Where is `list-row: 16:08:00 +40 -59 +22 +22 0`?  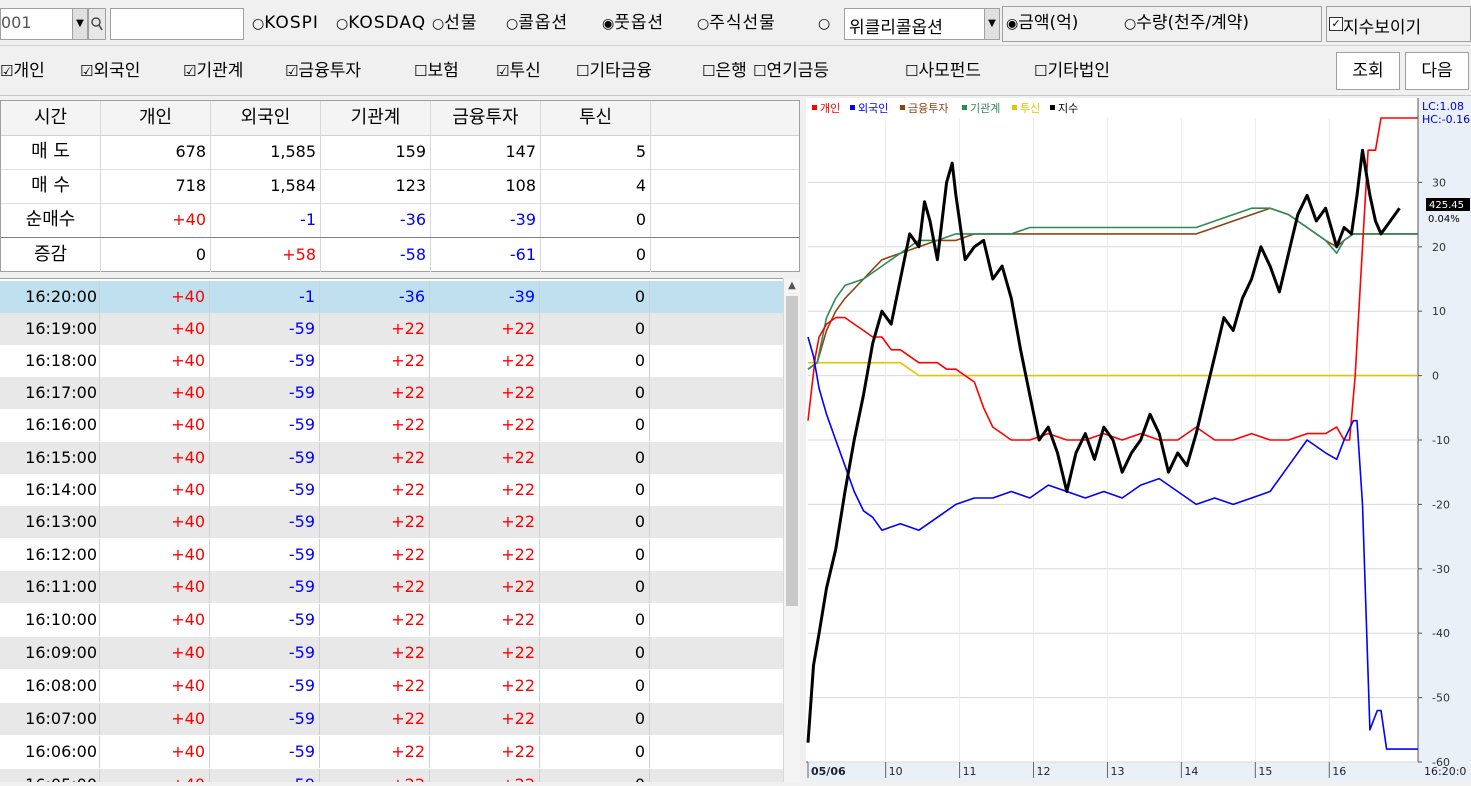
list-row: 16:08:00 +40 -59 +22 +22 0 is located at coordinates (391, 686).